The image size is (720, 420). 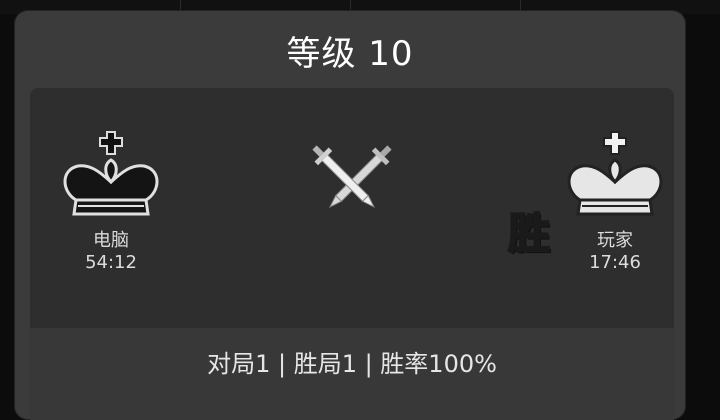 I want to click on player-computer-name: 电脑, so click(x=111, y=240).